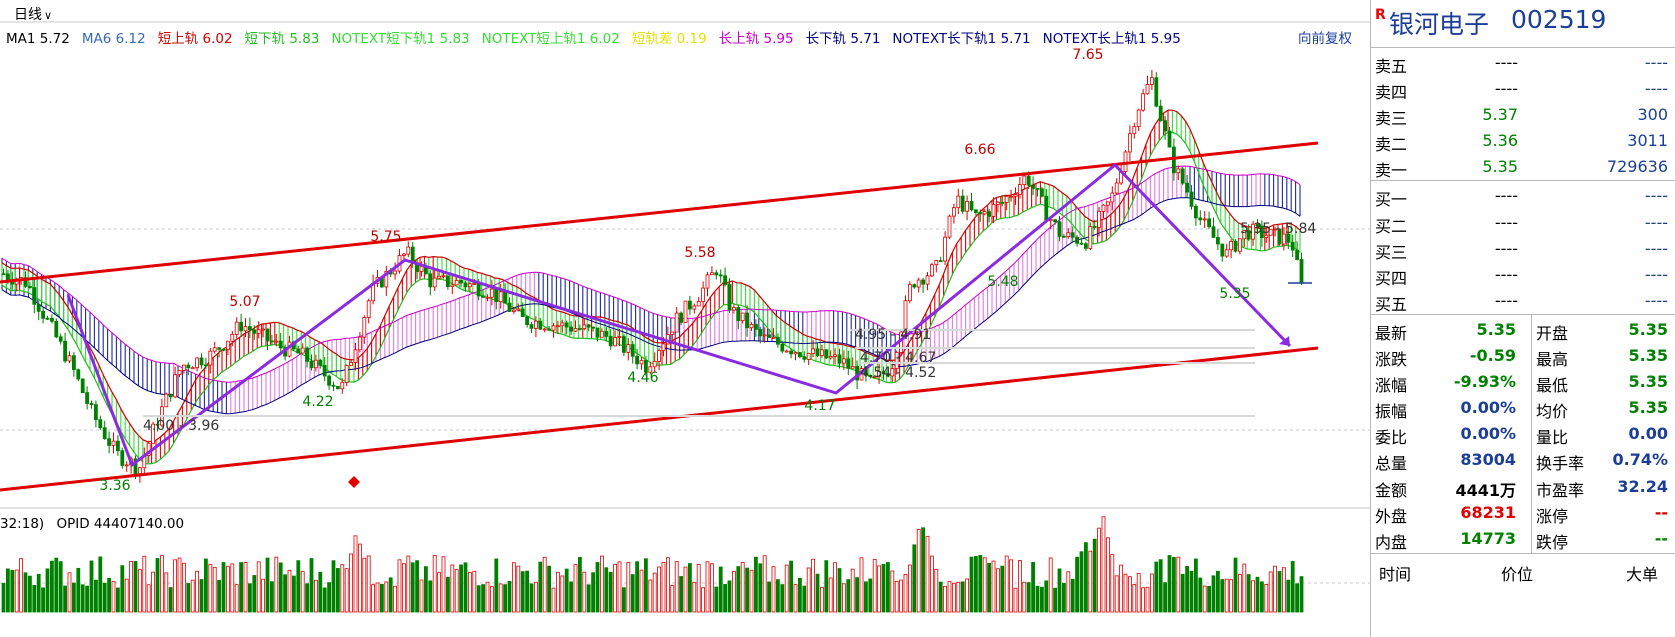 The height and width of the screenshot is (637, 1675). What do you see at coordinates (73, 524) in the screenshot?
I see `opid-label: OPID` at bounding box center [73, 524].